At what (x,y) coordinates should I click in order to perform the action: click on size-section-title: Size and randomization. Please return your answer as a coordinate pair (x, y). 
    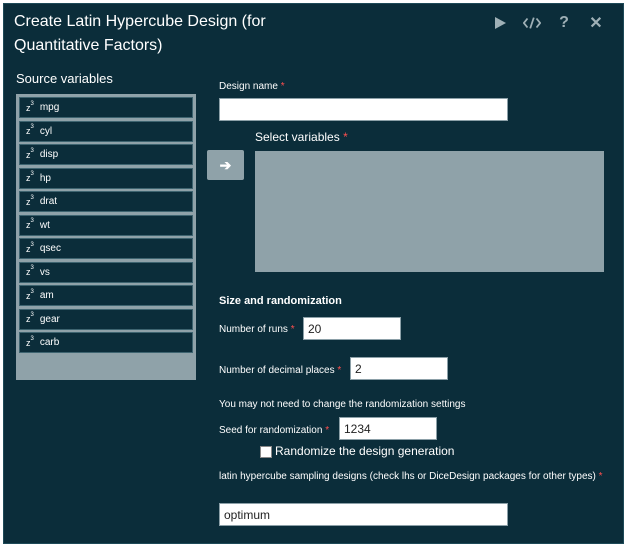
    Looking at the image, I should click on (280, 301).